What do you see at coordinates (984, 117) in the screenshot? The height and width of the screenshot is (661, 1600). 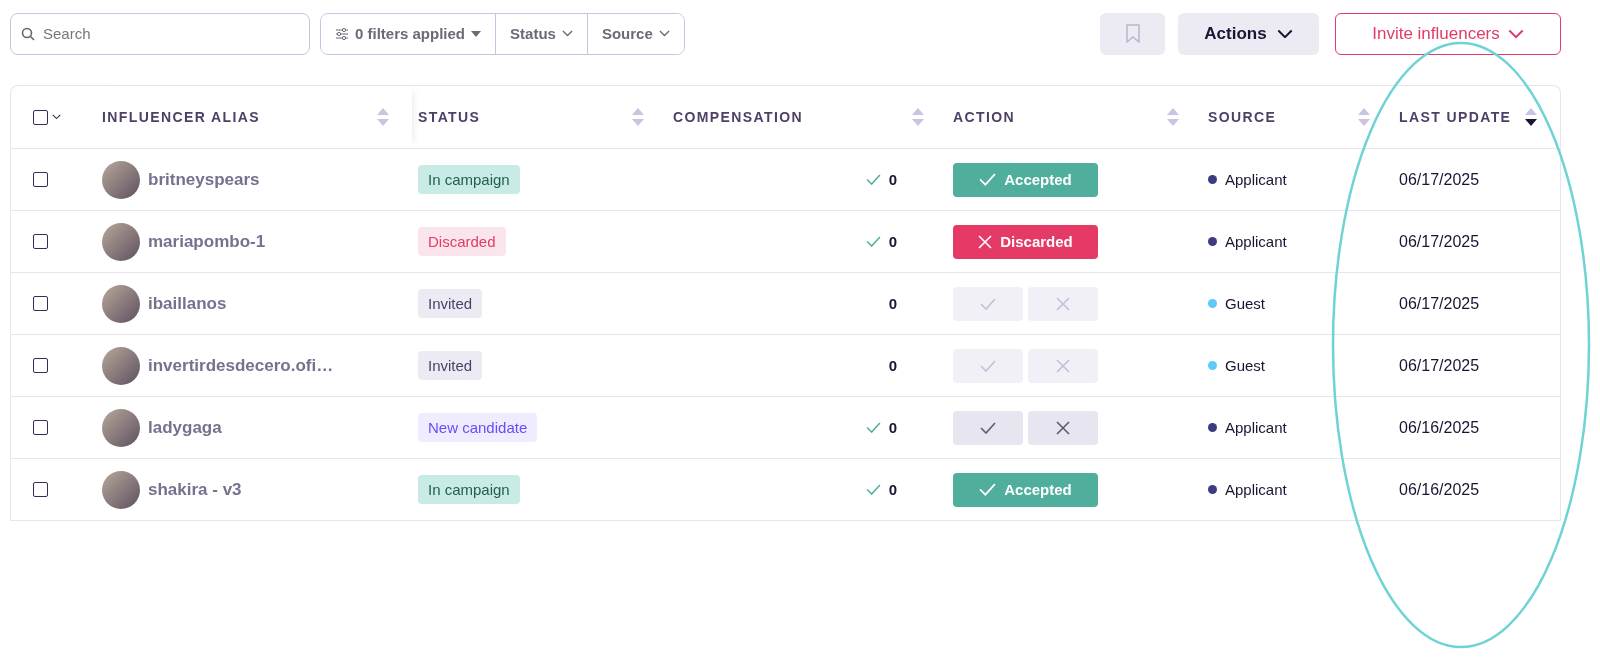 I see `column-header: ACTION` at bounding box center [984, 117].